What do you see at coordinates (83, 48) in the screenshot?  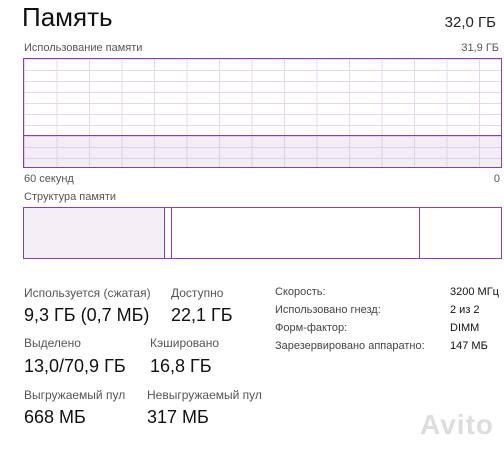 I see `usage-graph-label: Использование памяти` at bounding box center [83, 48].